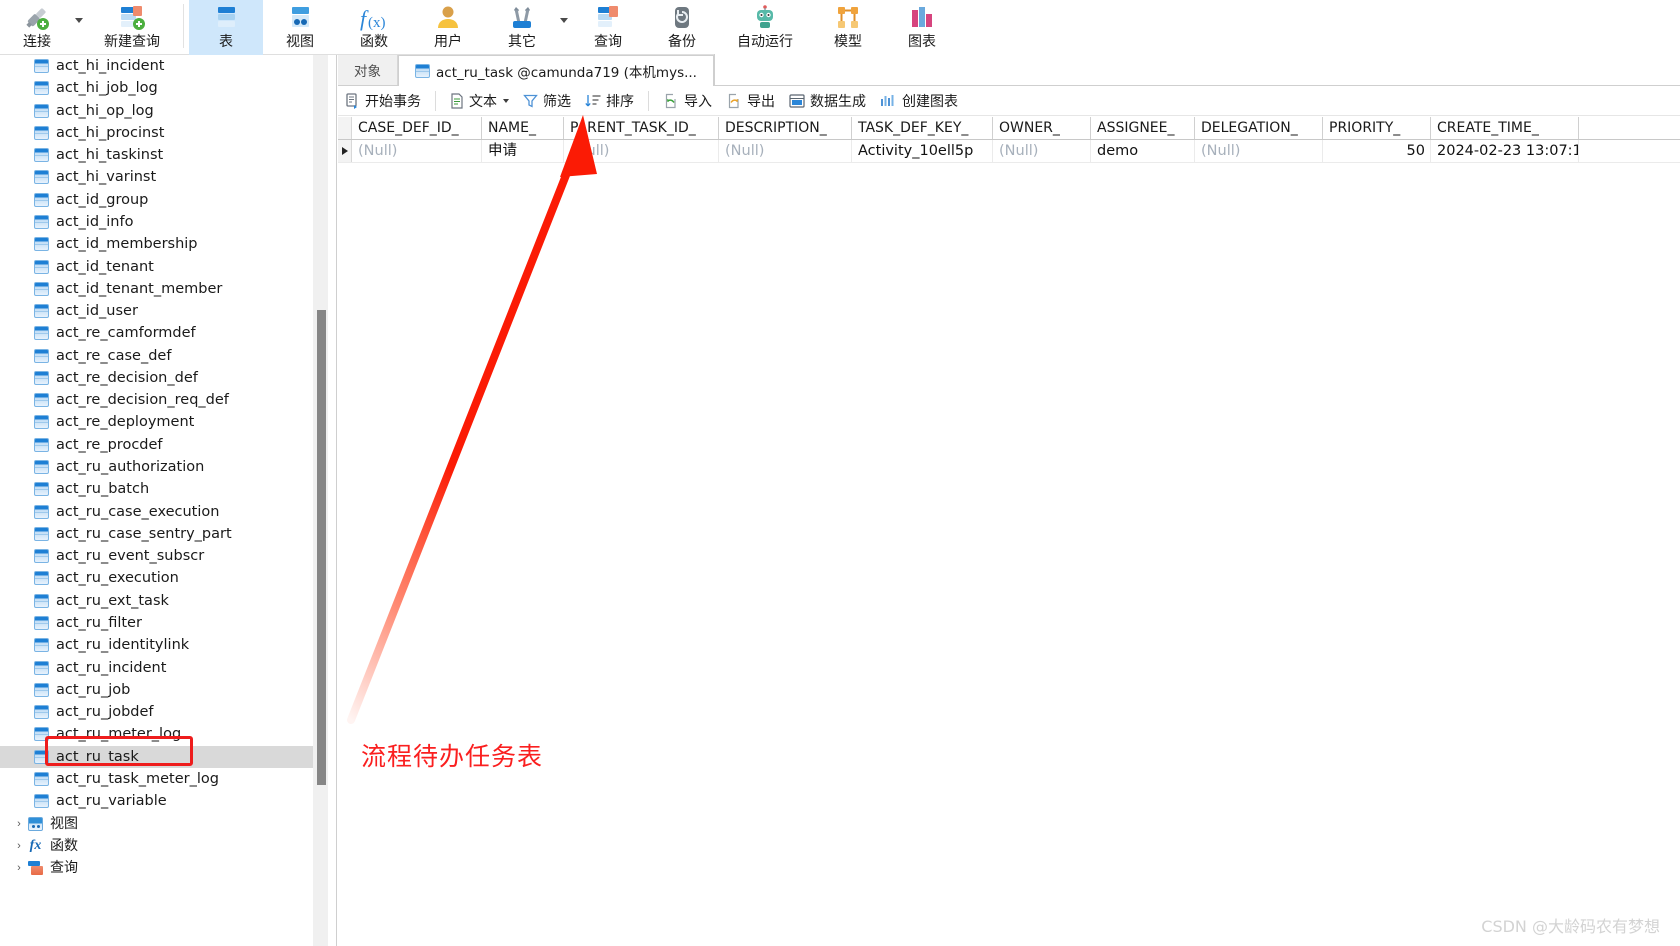 The height and width of the screenshot is (946, 1680). I want to click on ribbon-button-connect: 连接, so click(37, 27).